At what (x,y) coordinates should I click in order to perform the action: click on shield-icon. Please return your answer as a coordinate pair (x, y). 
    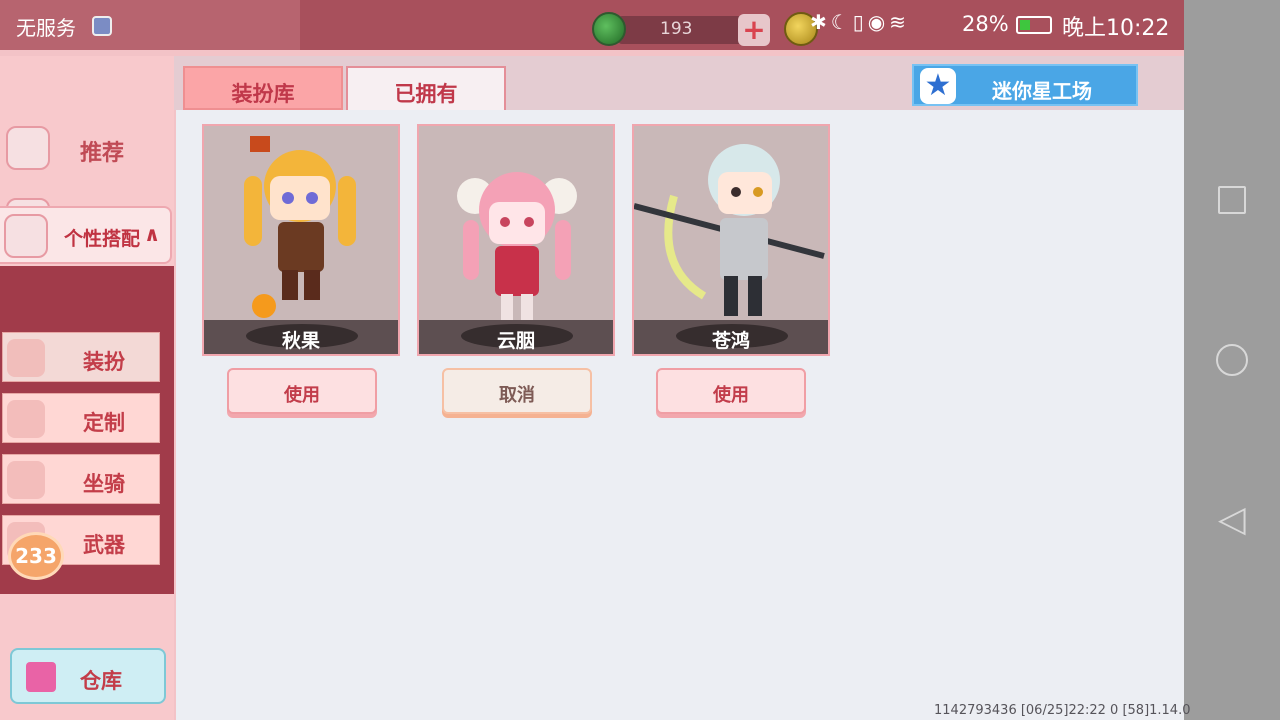
    Looking at the image, I should click on (102, 26).